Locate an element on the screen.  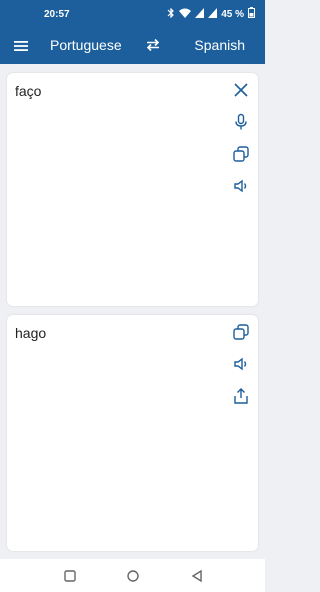
battery-text: 45 % is located at coordinates (232, 14).